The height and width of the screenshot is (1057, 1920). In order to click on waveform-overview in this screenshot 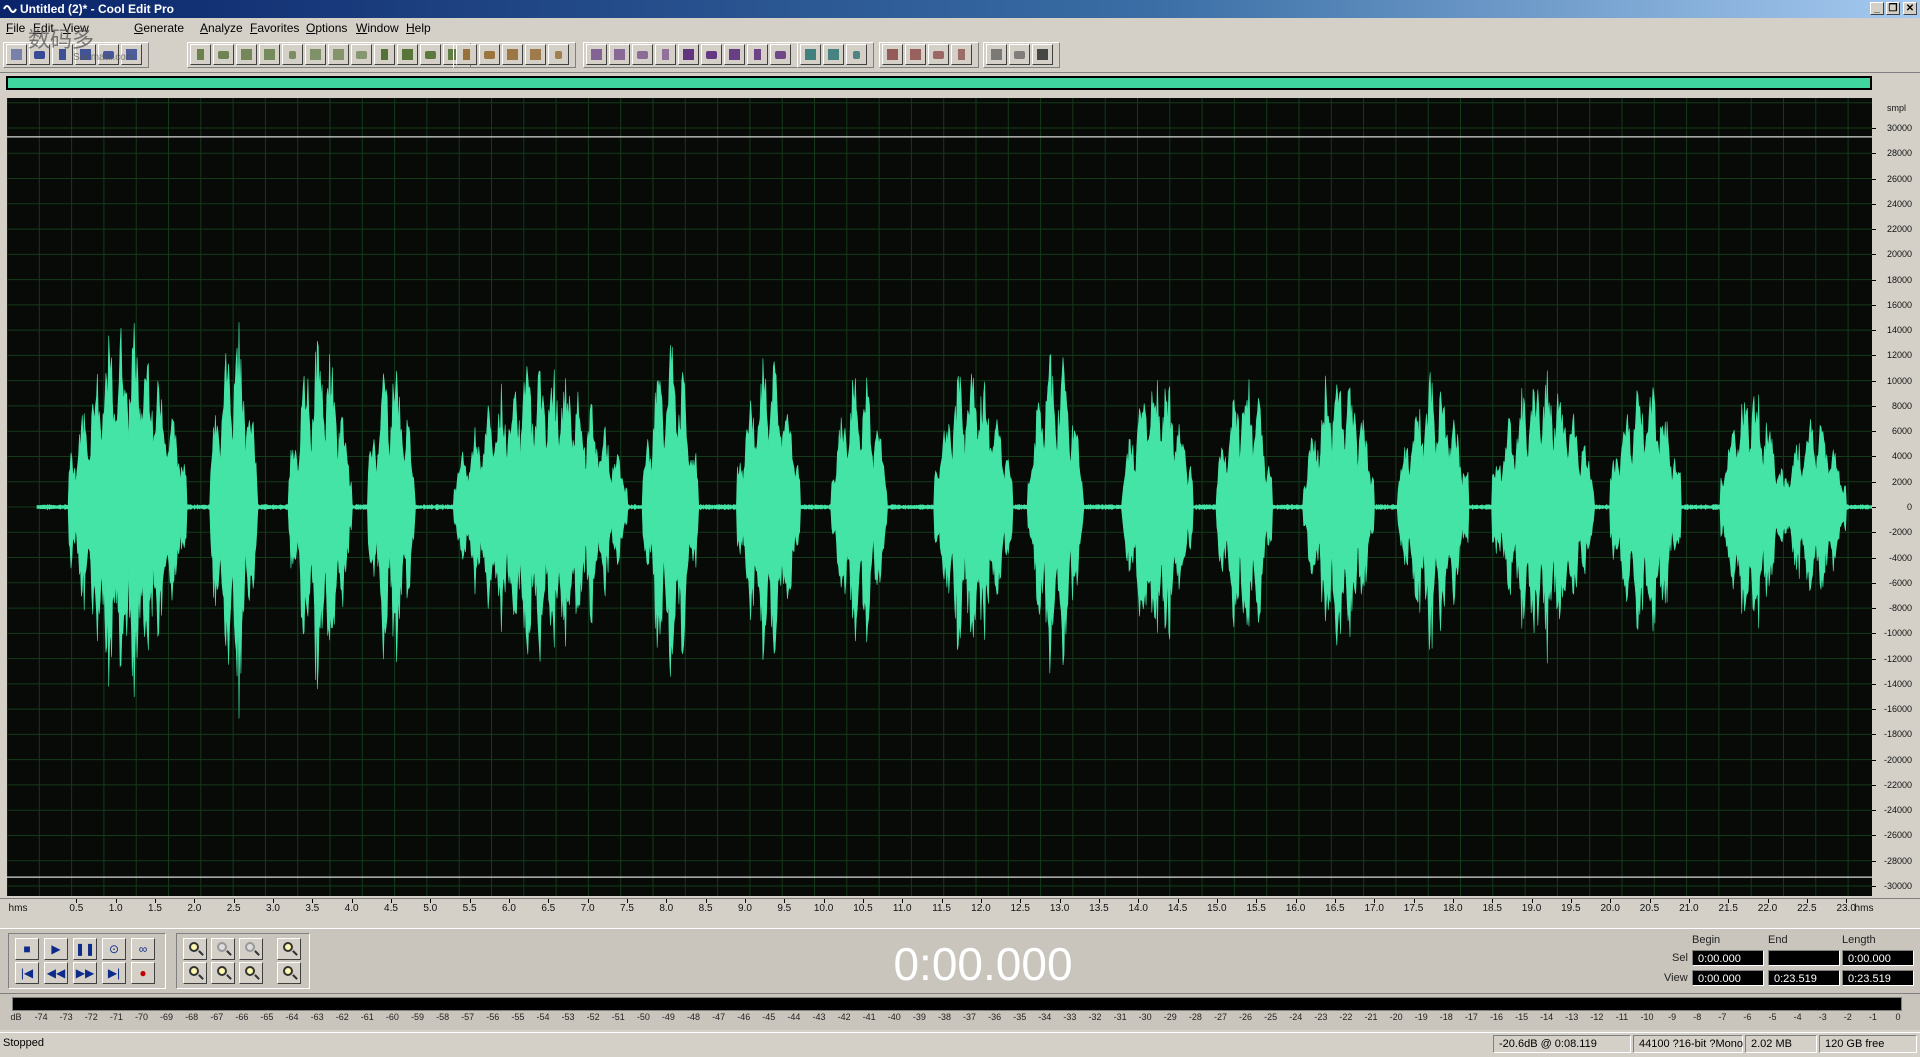, I will do `click(939, 83)`.